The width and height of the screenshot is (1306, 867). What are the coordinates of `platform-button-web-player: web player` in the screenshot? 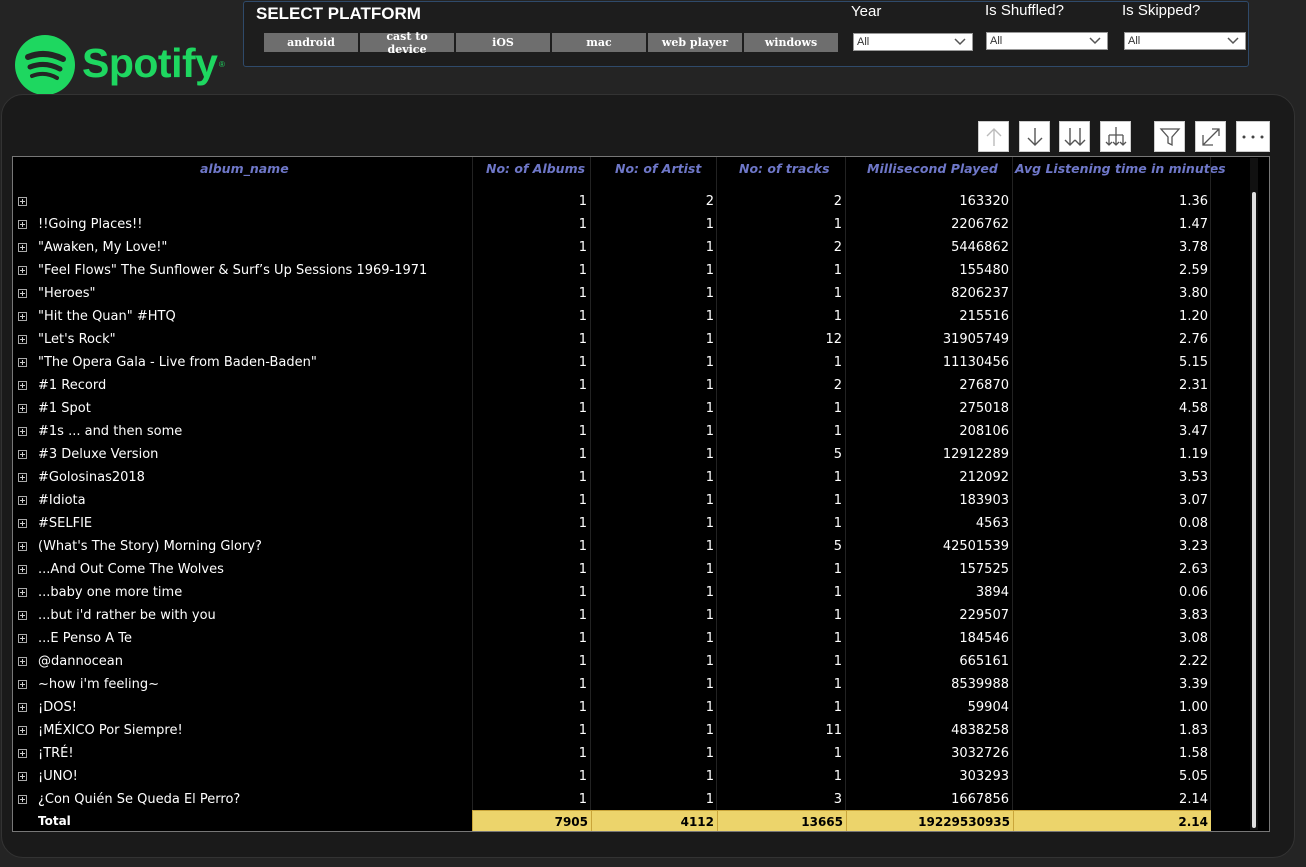 It's located at (695, 42).